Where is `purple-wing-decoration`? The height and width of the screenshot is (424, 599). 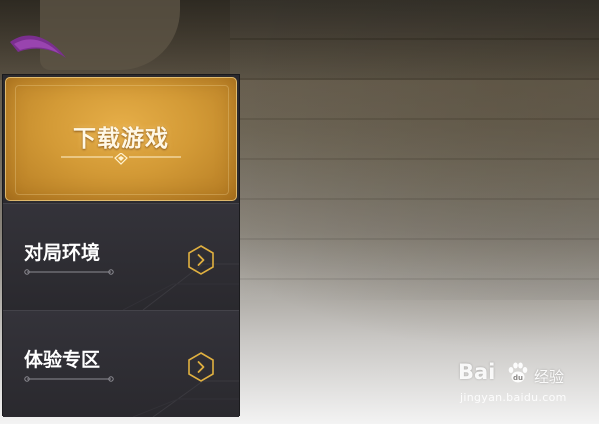 purple-wing-decoration is located at coordinates (38, 46).